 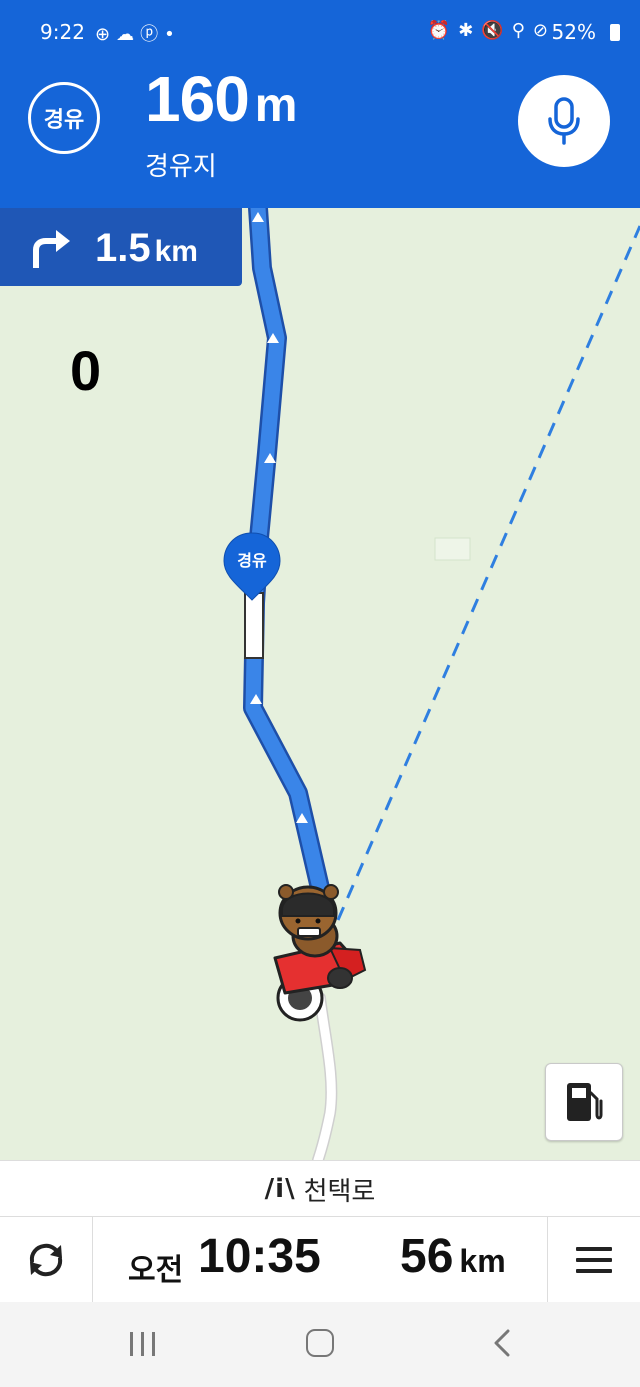 I want to click on system-navigation-bar, so click(x=320, y=1344).